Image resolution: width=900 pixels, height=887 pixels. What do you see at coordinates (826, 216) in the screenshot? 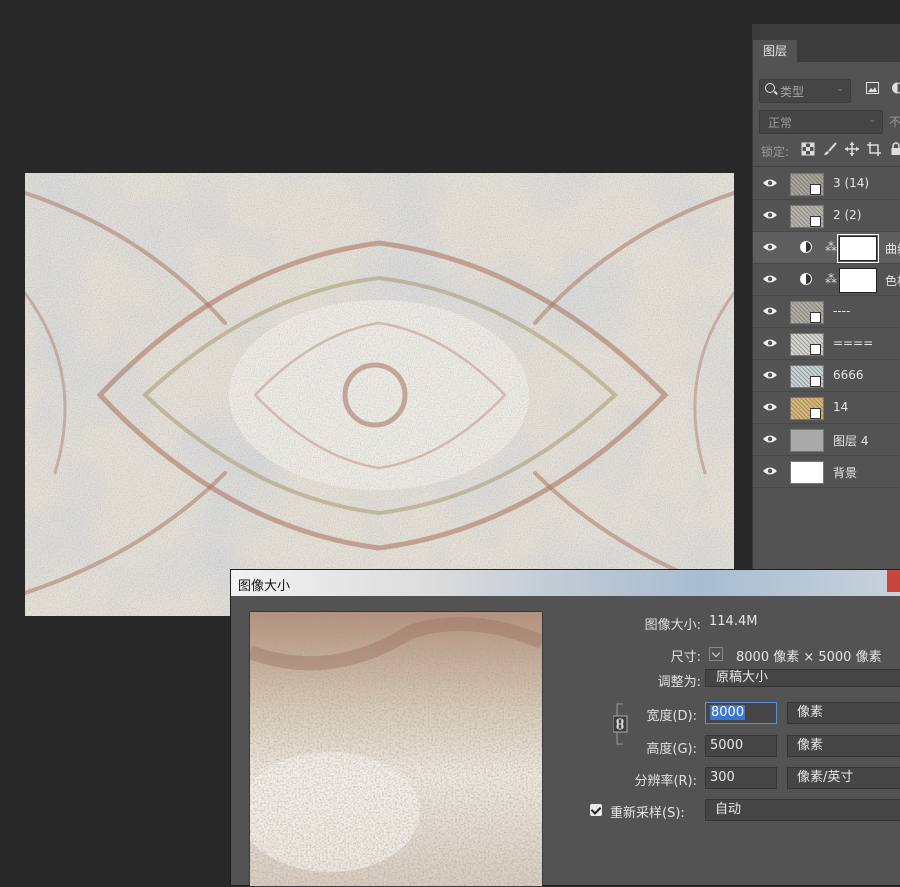
I see `layer-row: 2 (2)` at bounding box center [826, 216].